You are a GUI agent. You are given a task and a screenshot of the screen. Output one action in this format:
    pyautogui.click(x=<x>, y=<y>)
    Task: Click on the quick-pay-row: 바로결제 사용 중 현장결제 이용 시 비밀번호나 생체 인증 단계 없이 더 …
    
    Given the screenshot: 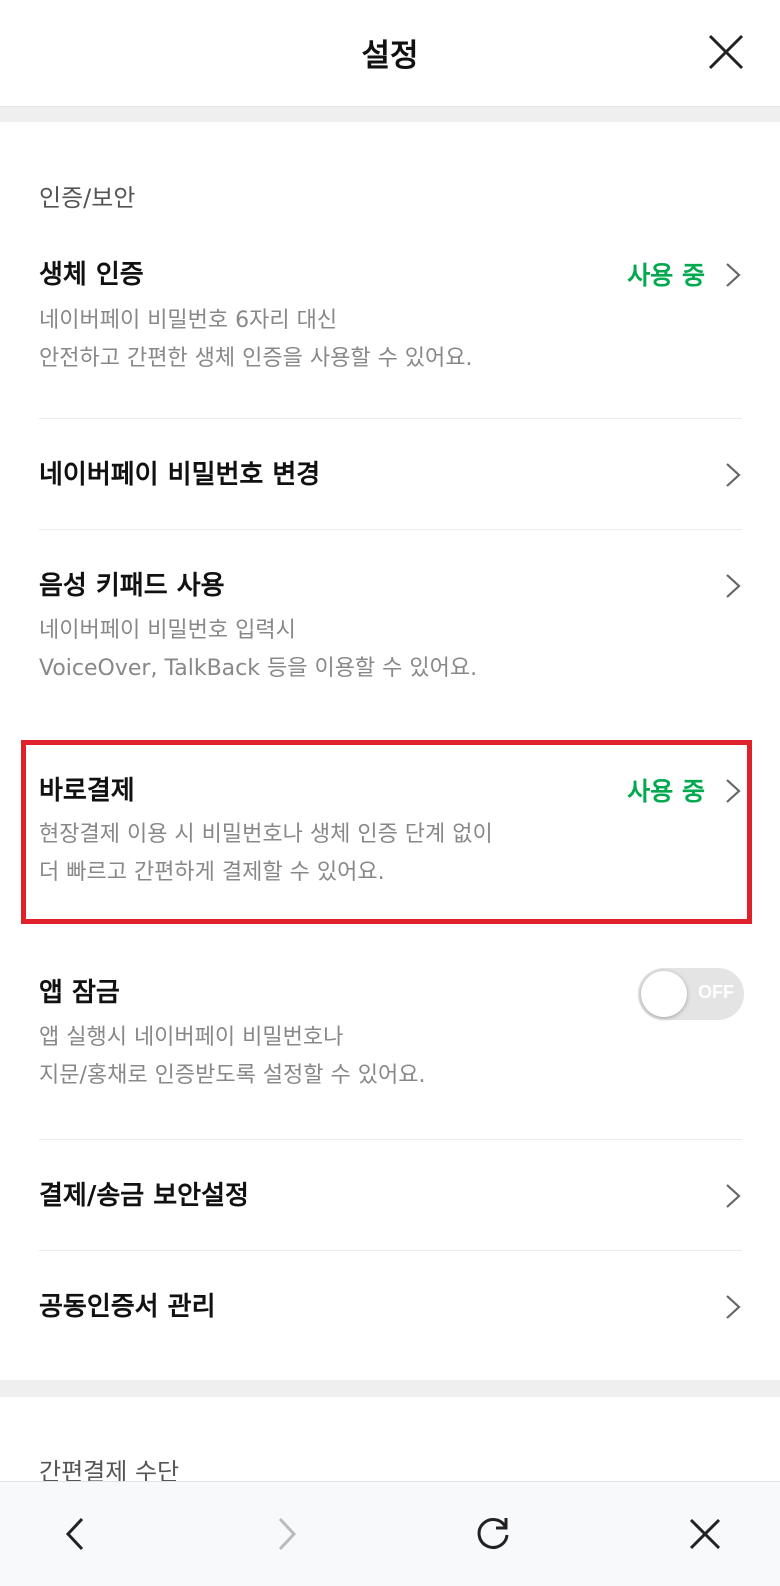 What is the action you would take?
    pyautogui.click(x=390, y=831)
    